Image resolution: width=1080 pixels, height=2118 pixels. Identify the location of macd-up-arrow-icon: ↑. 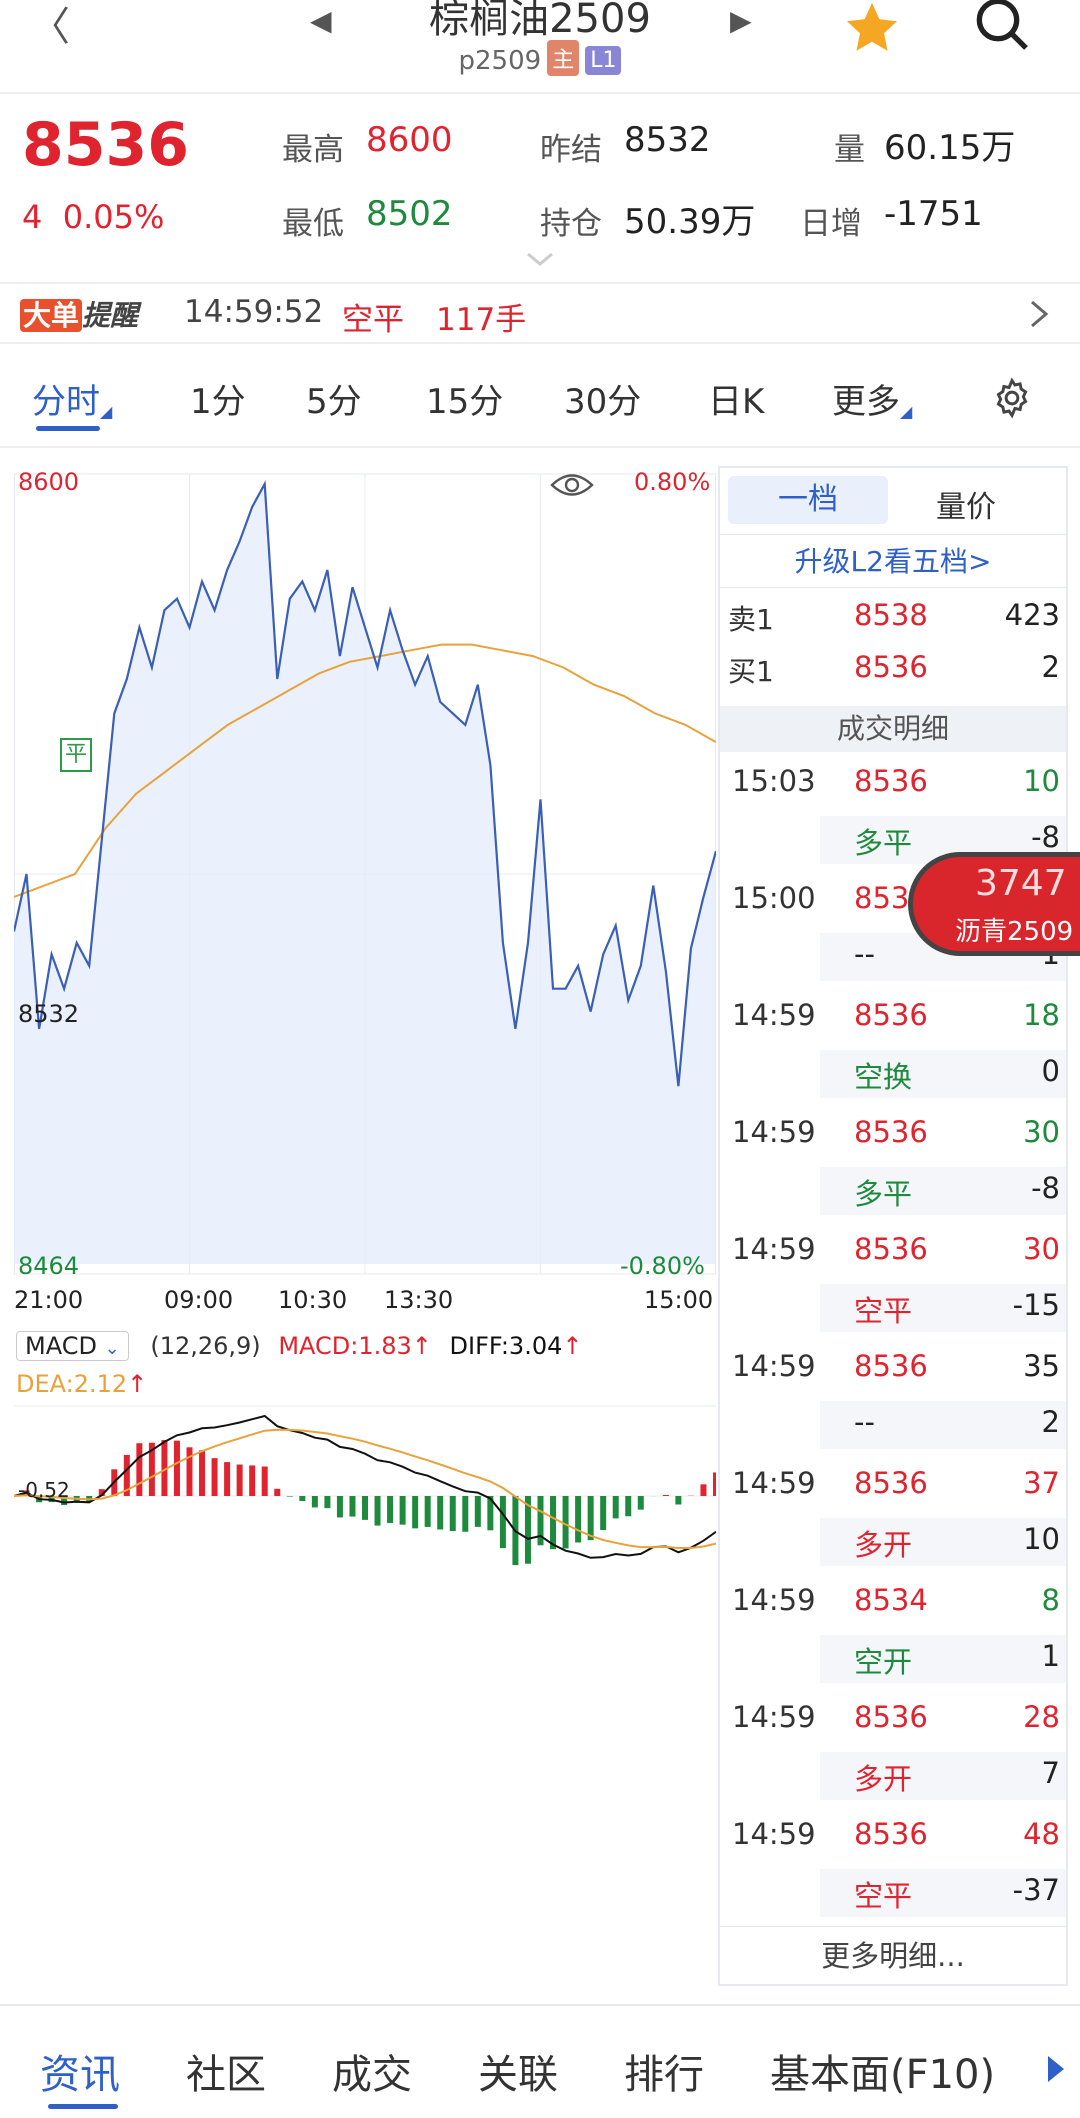
(421, 1346).